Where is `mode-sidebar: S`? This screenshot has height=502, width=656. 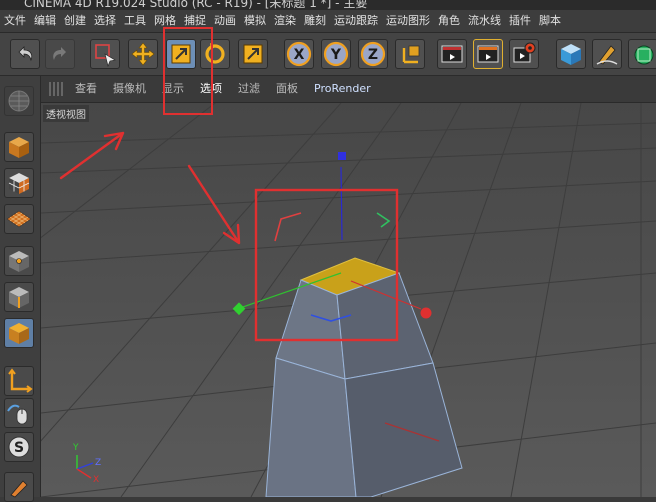 mode-sidebar: S is located at coordinates (20, 289).